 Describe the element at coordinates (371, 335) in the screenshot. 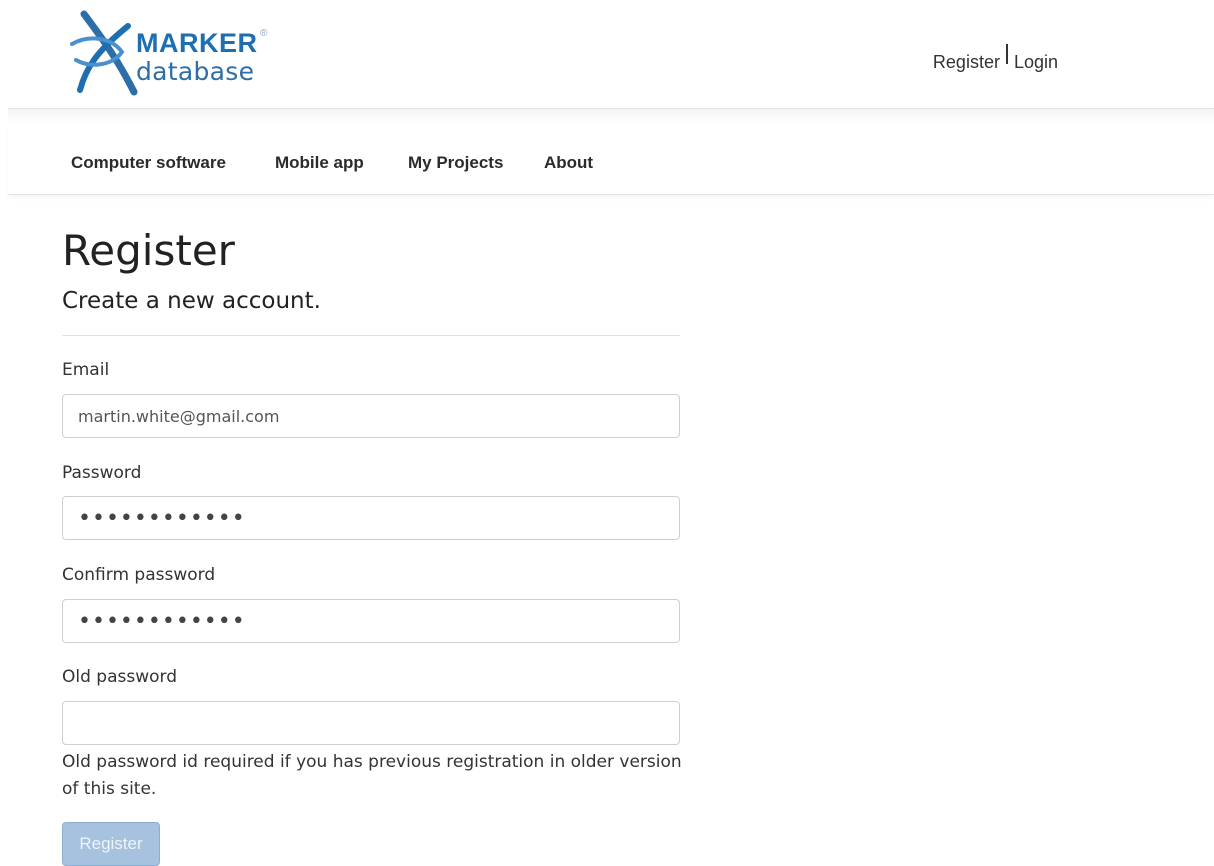

I see `form-divider` at that location.